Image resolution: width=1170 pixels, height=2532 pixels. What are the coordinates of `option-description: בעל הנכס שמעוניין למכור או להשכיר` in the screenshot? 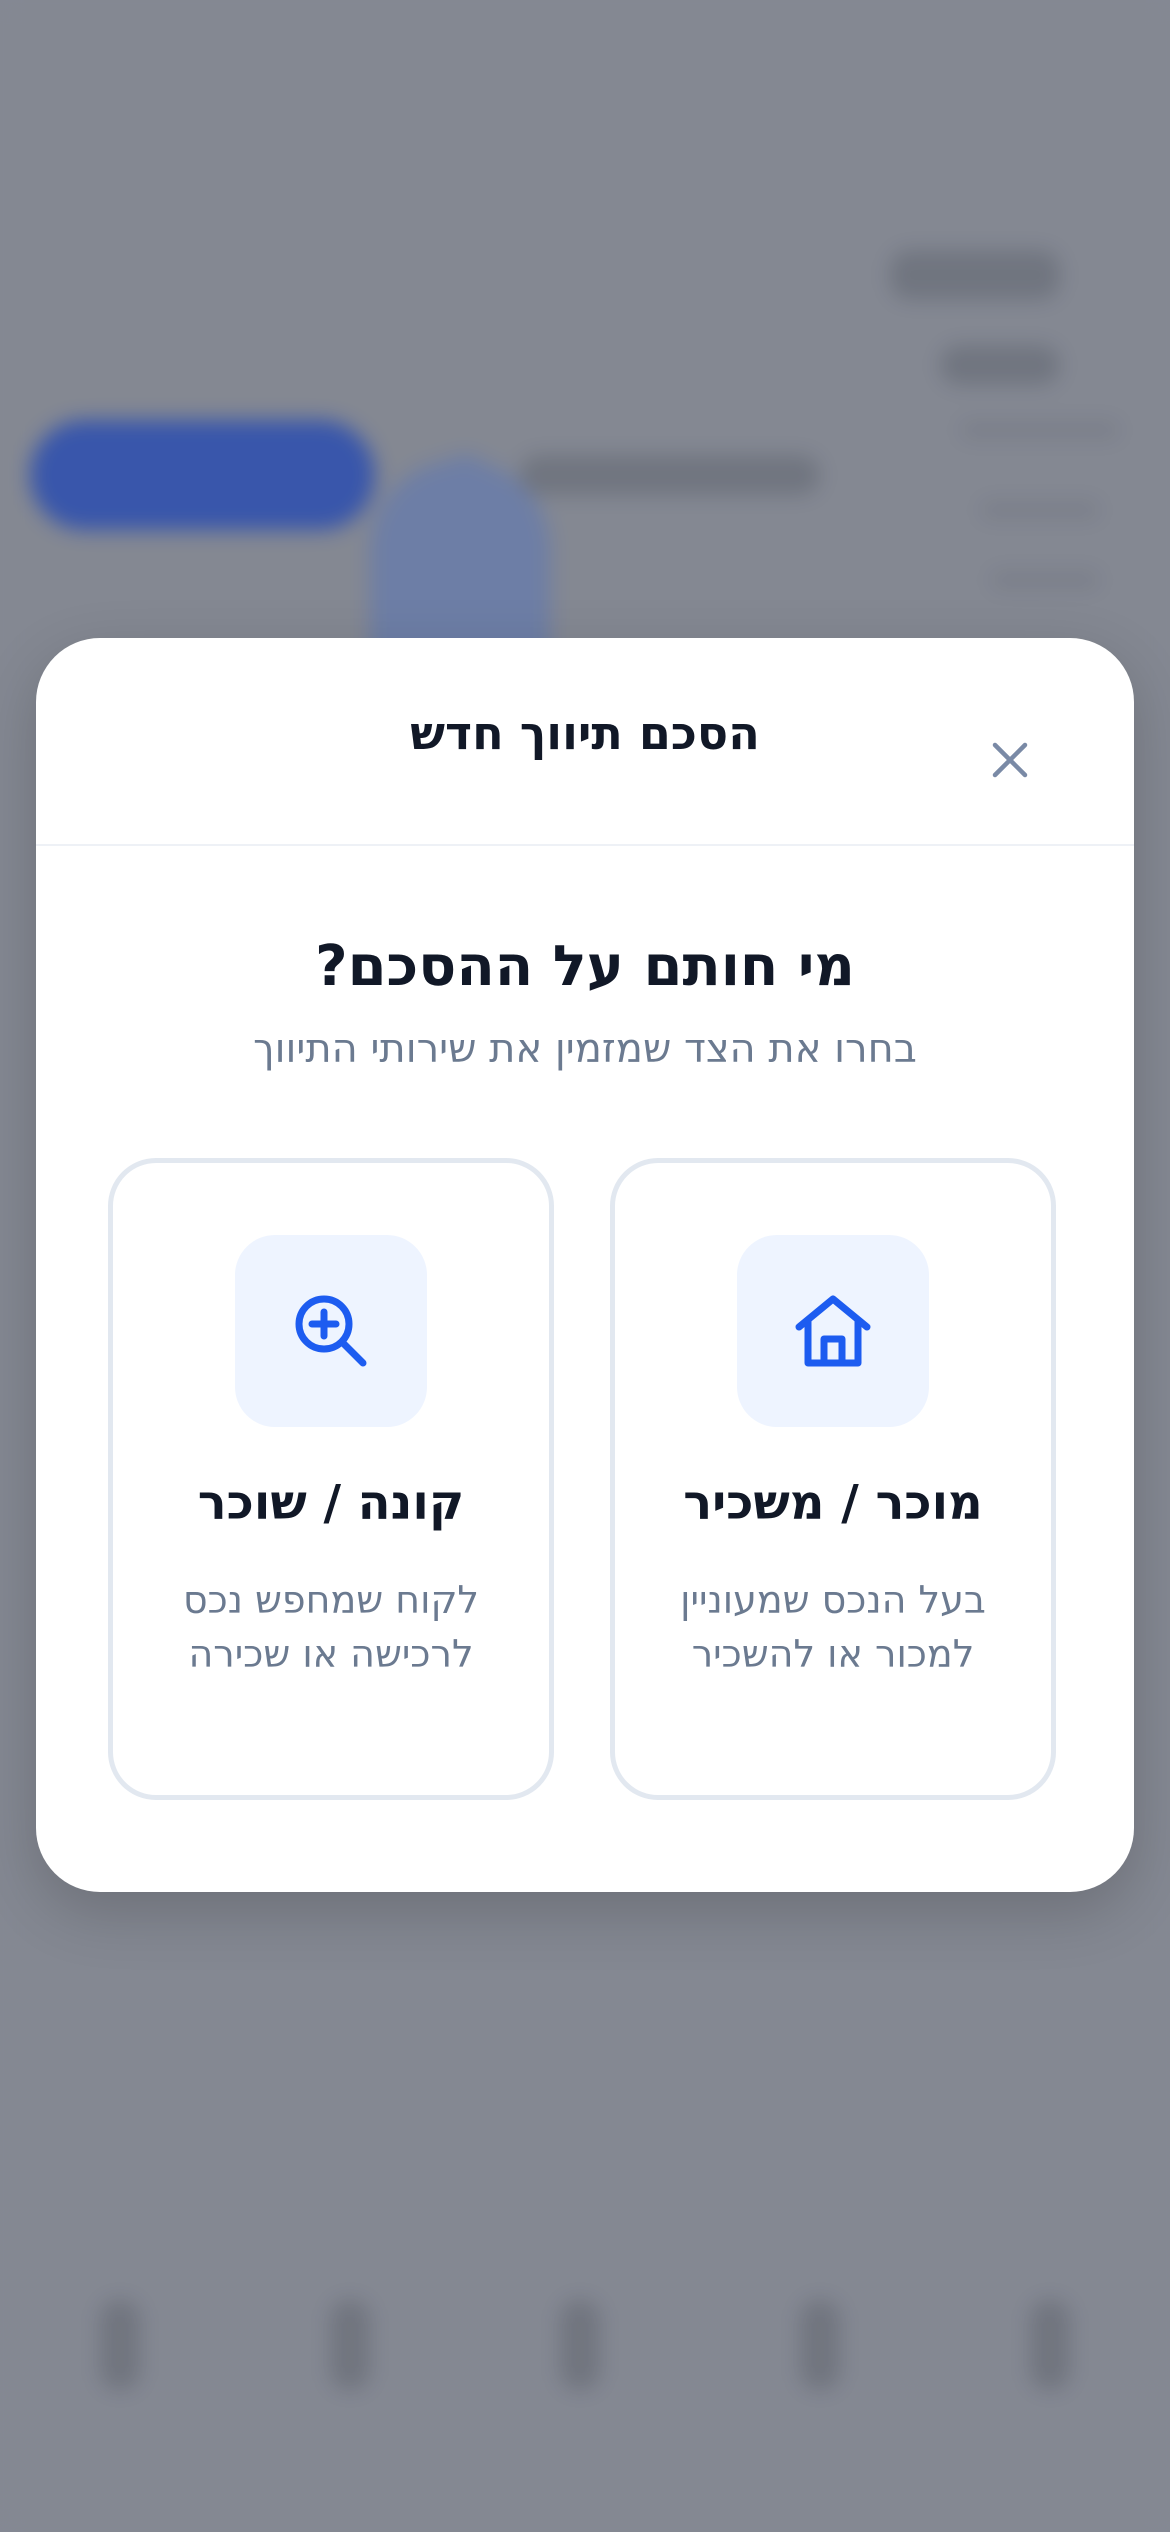 It's located at (833, 1627).